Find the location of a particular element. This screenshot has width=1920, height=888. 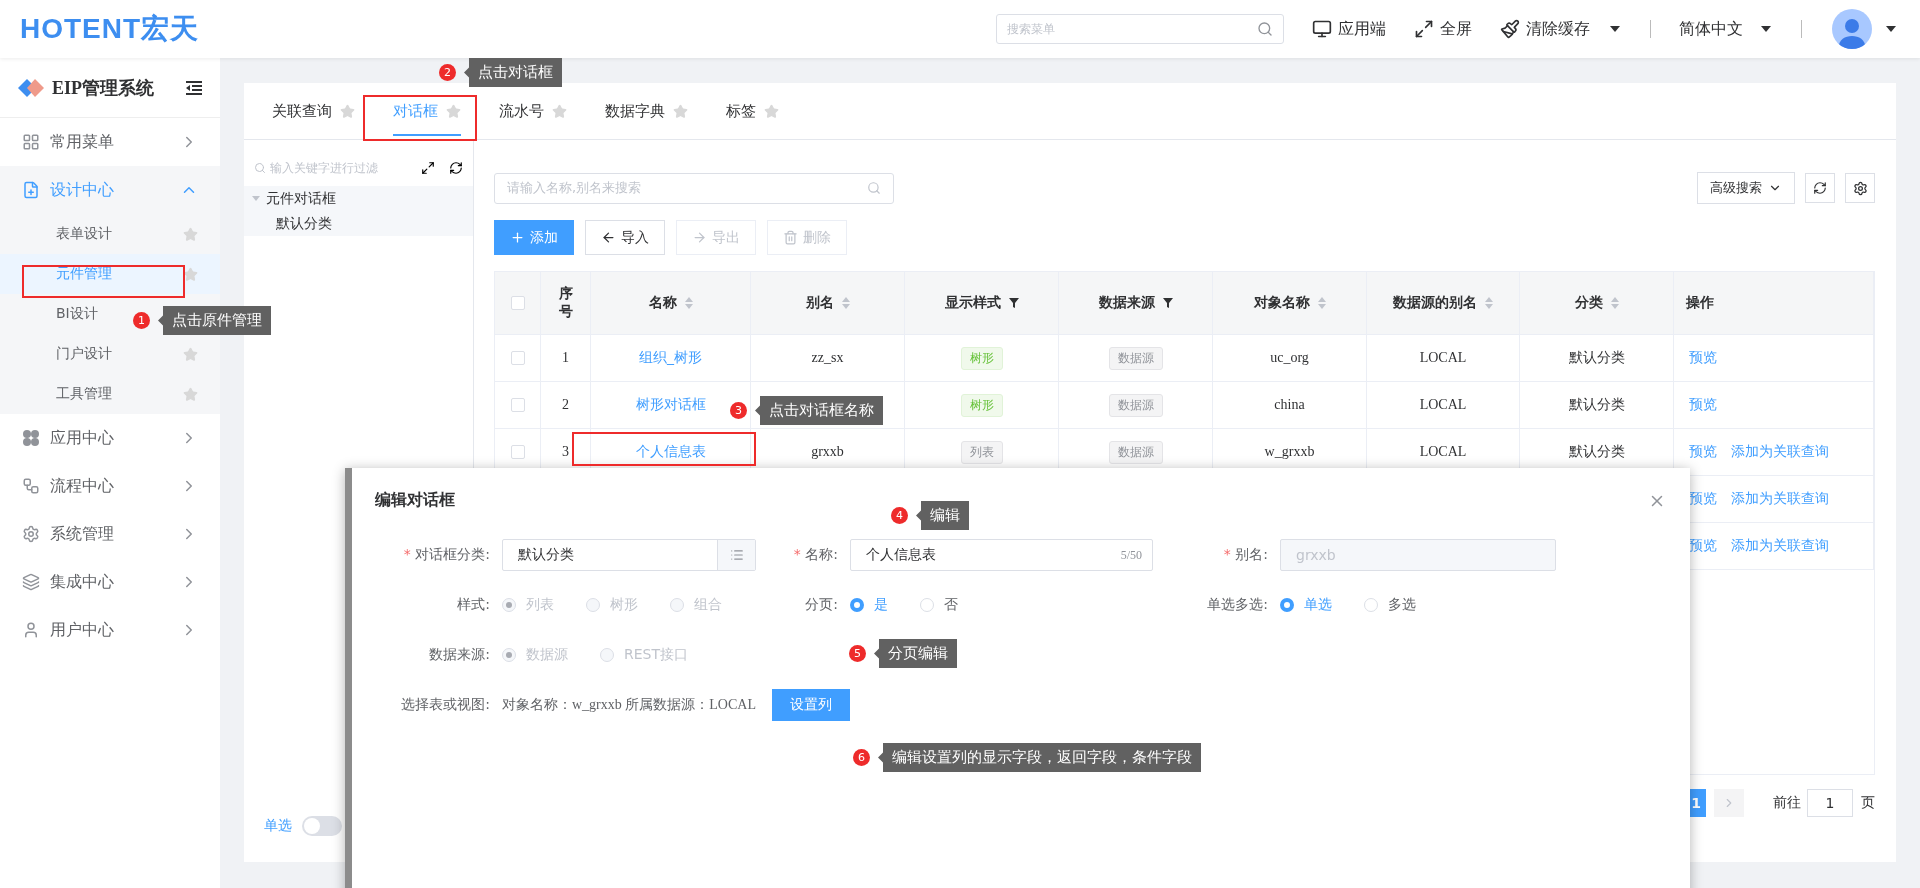

refresh-button is located at coordinates (1820, 188).